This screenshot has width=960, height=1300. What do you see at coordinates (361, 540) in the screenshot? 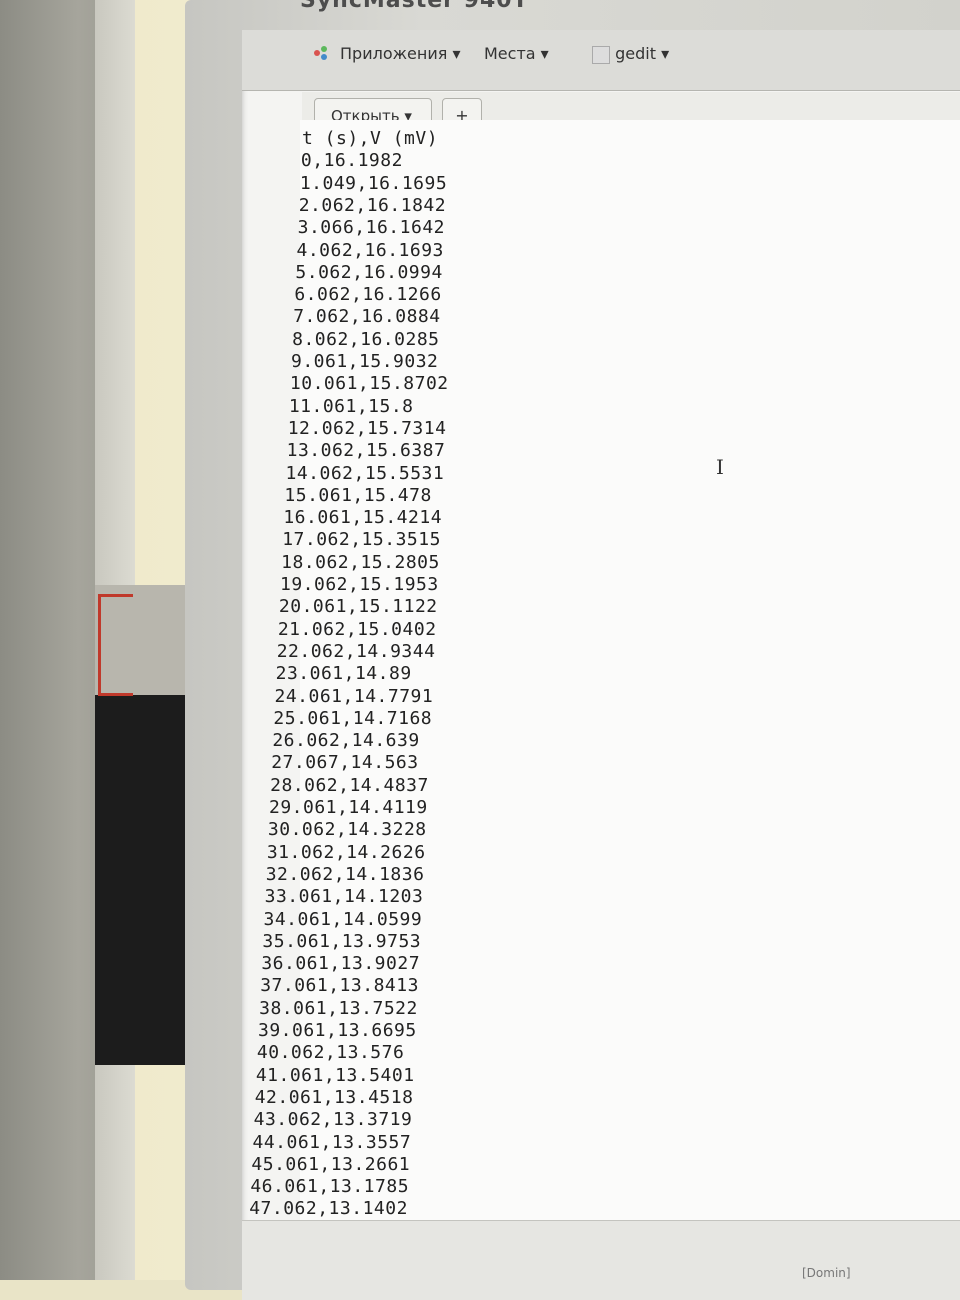
I see `editor-line: 17.062,15.3515` at bounding box center [361, 540].